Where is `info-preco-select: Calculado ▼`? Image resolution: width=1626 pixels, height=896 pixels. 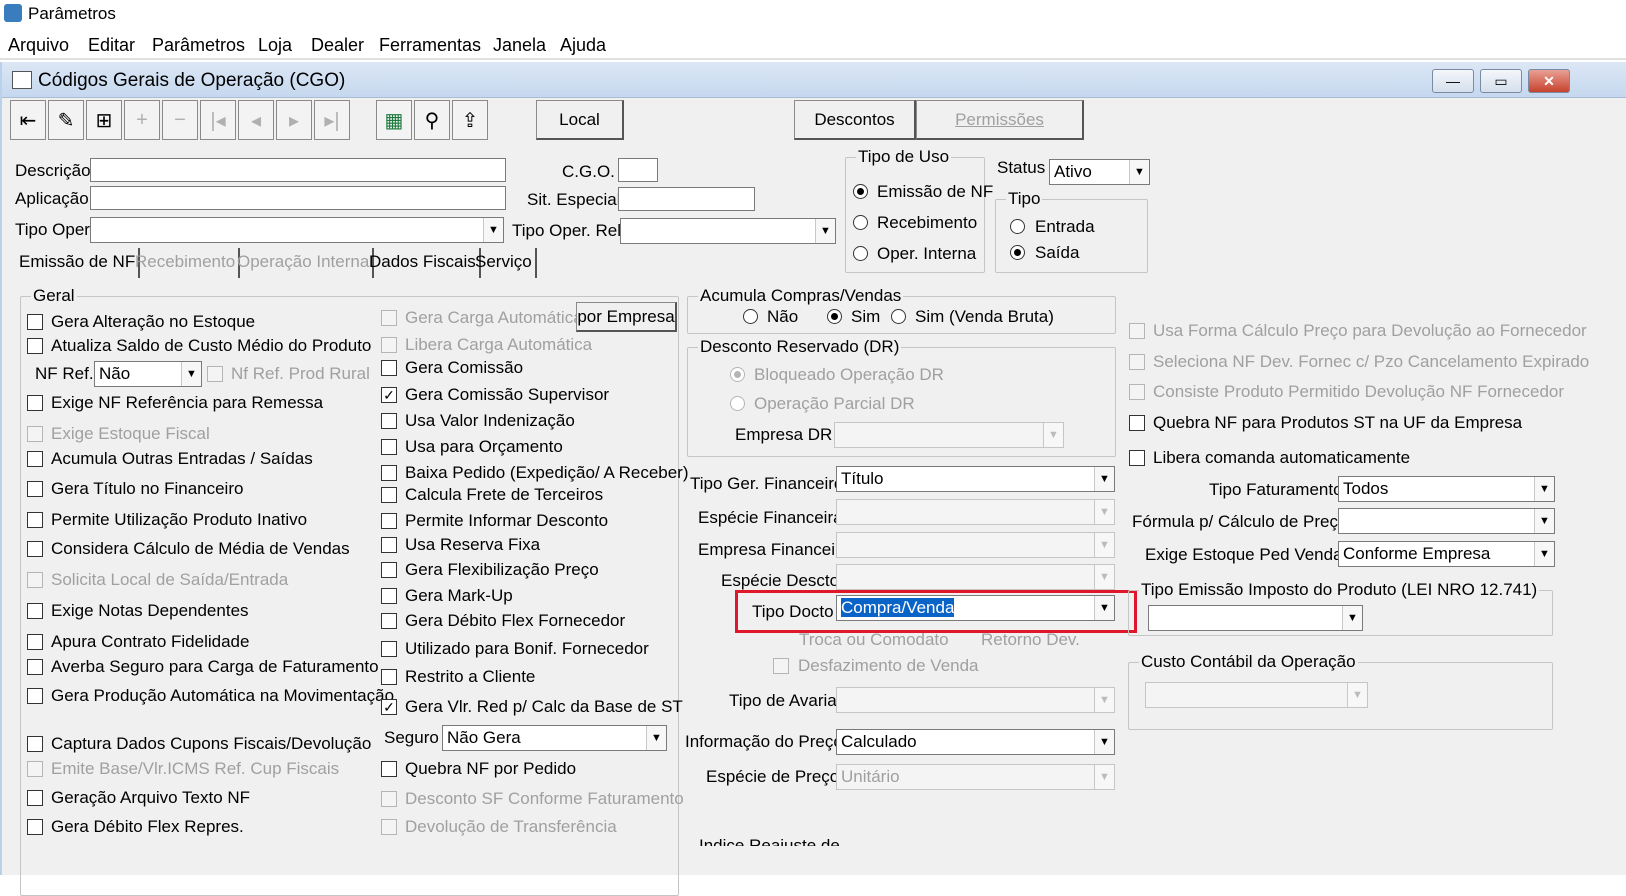 info-preco-select: Calculado ▼ is located at coordinates (975, 742).